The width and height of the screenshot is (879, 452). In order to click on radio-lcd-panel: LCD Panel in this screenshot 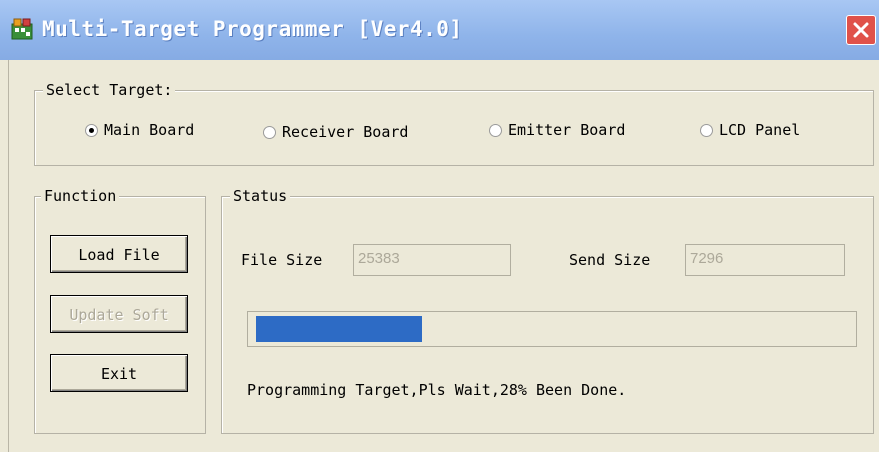, I will do `click(750, 130)`.